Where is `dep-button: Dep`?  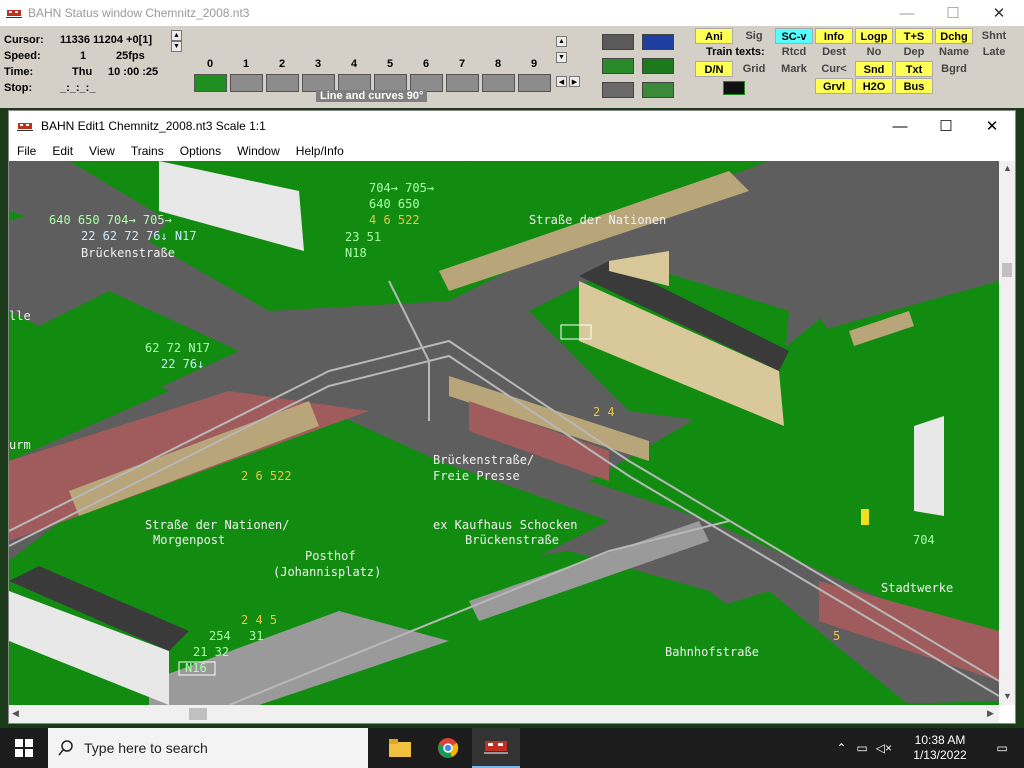
dep-button: Dep is located at coordinates (914, 52).